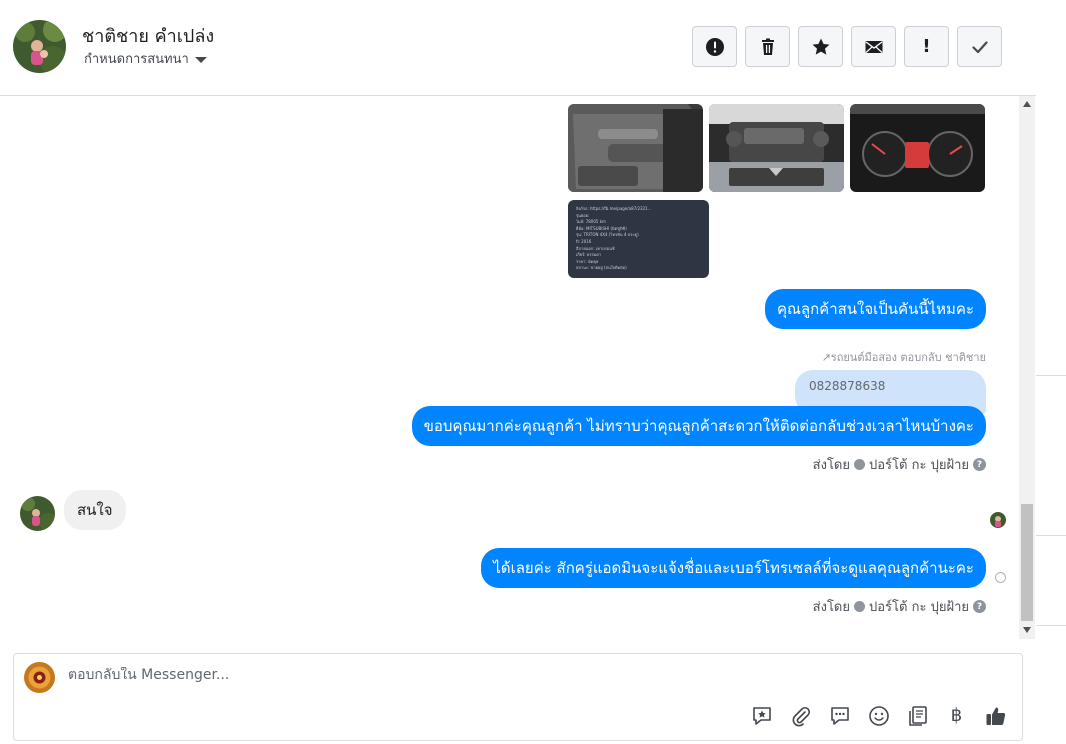  I want to click on quick-reply-button, so click(839, 715).